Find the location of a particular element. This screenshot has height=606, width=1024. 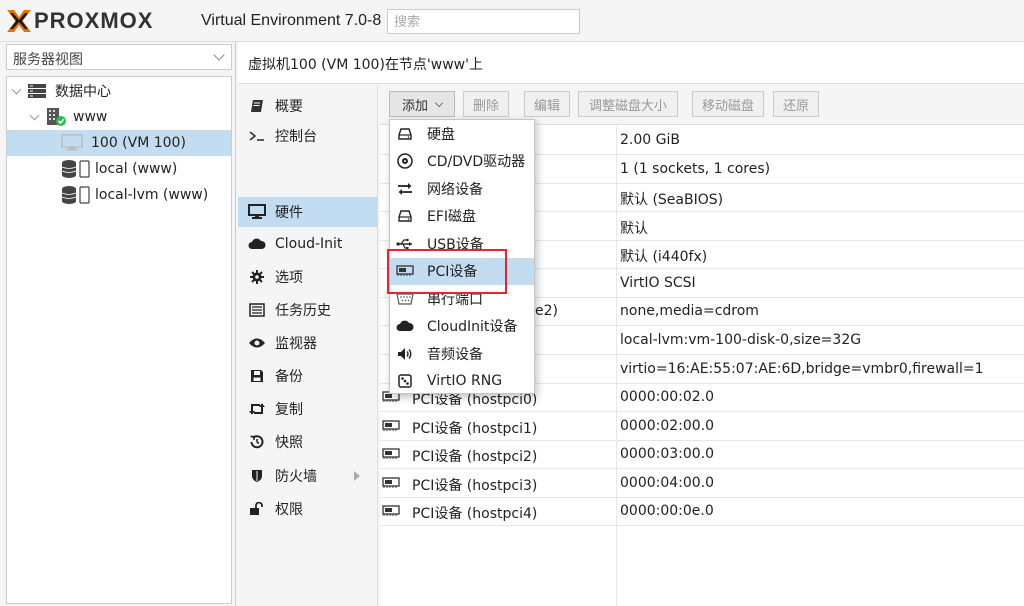

add-button: 添加 is located at coordinates (422, 104).